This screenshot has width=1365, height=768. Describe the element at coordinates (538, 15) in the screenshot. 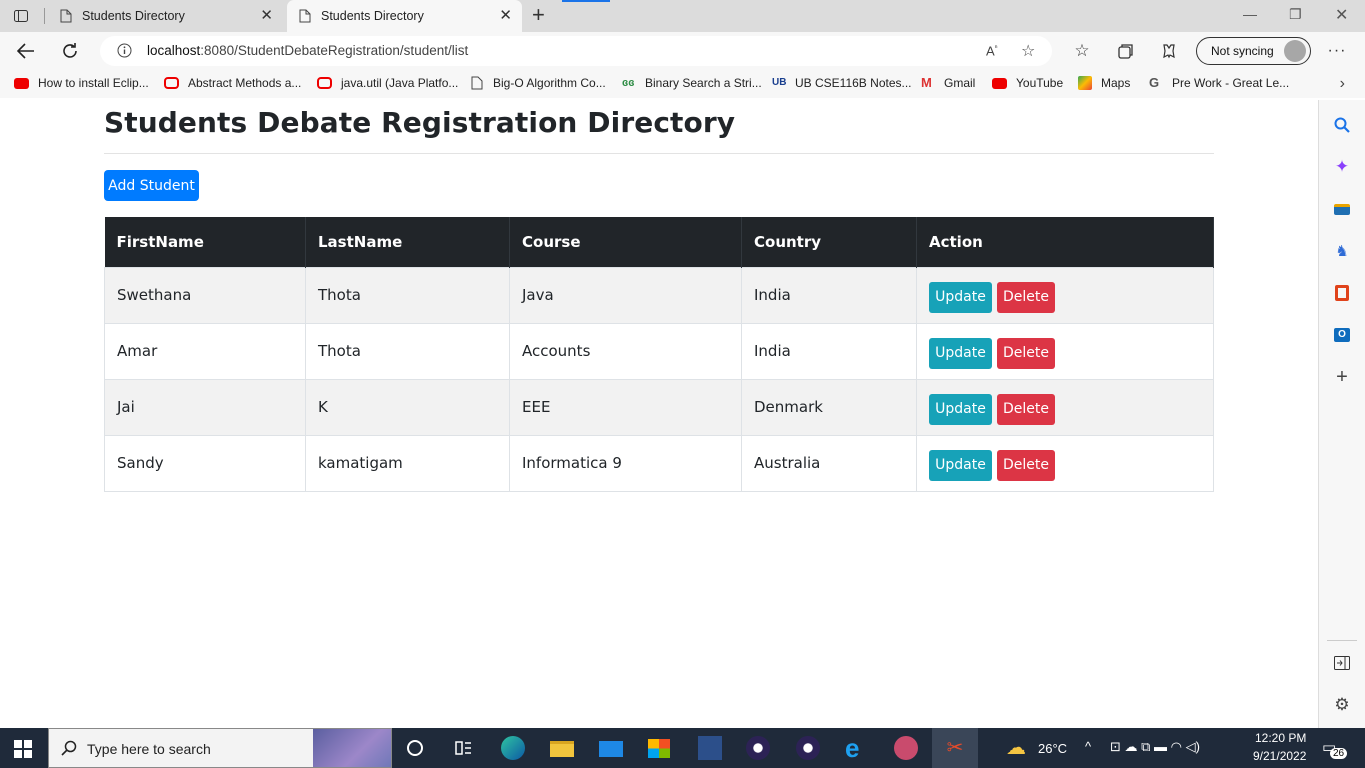

I see `new-tab-icon: +` at that location.